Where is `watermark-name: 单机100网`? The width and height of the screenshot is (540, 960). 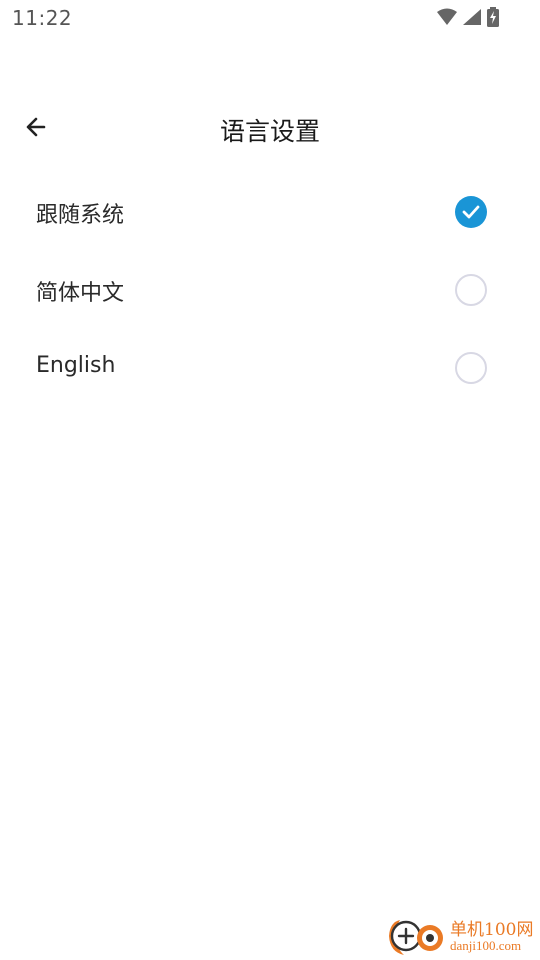 watermark-name: 单机100网 is located at coordinates (492, 930).